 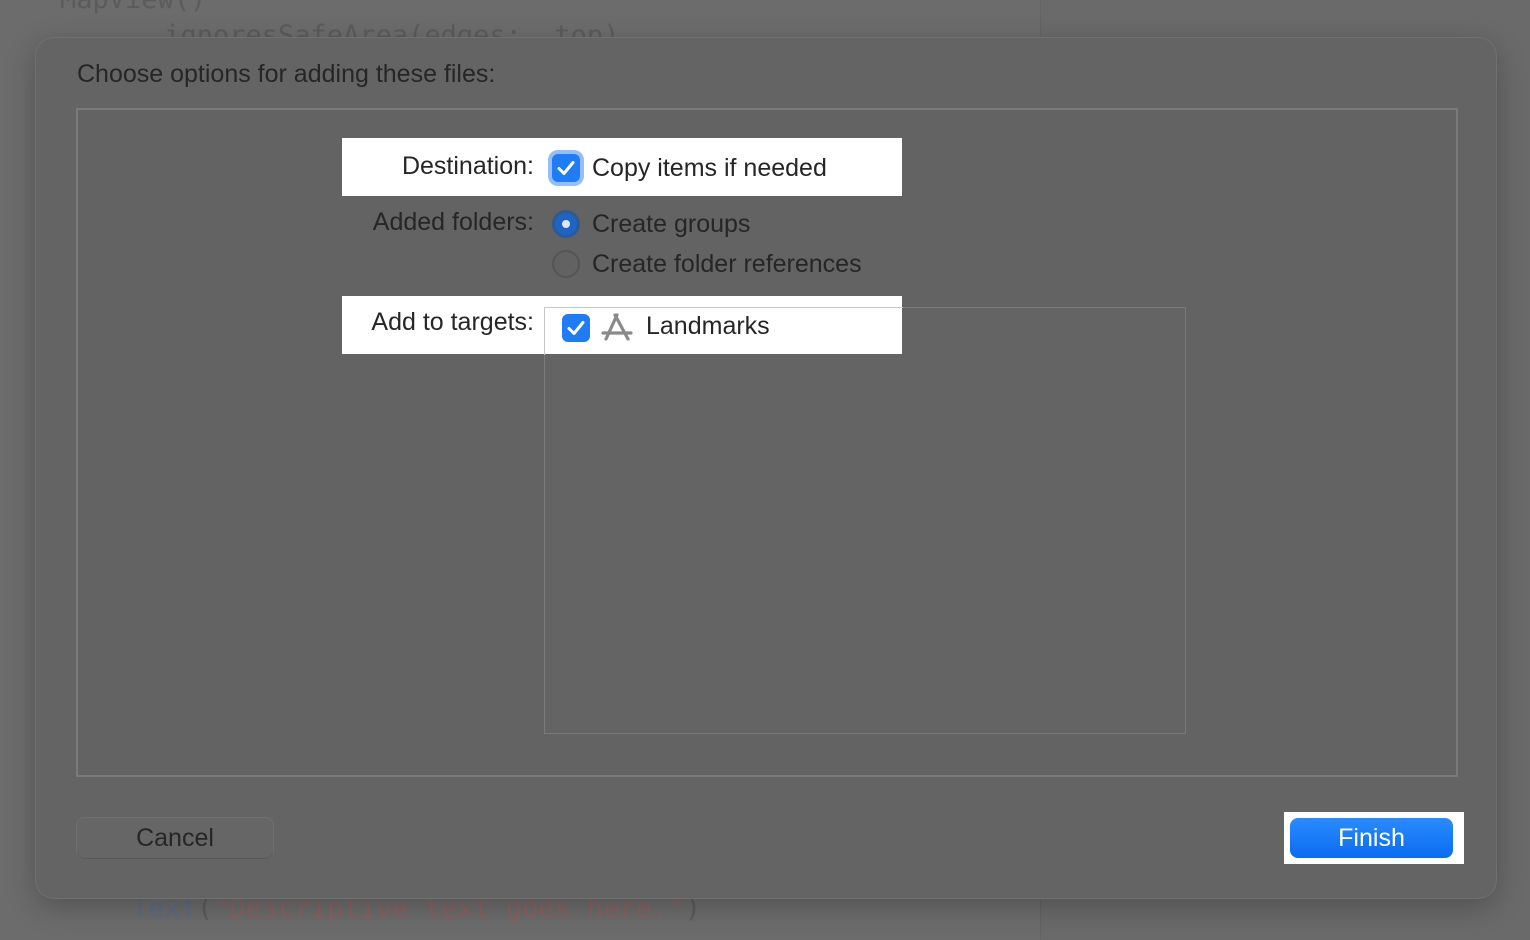 I want to click on landmarks-target-label: Landmarks, so click(x=708, y=326).